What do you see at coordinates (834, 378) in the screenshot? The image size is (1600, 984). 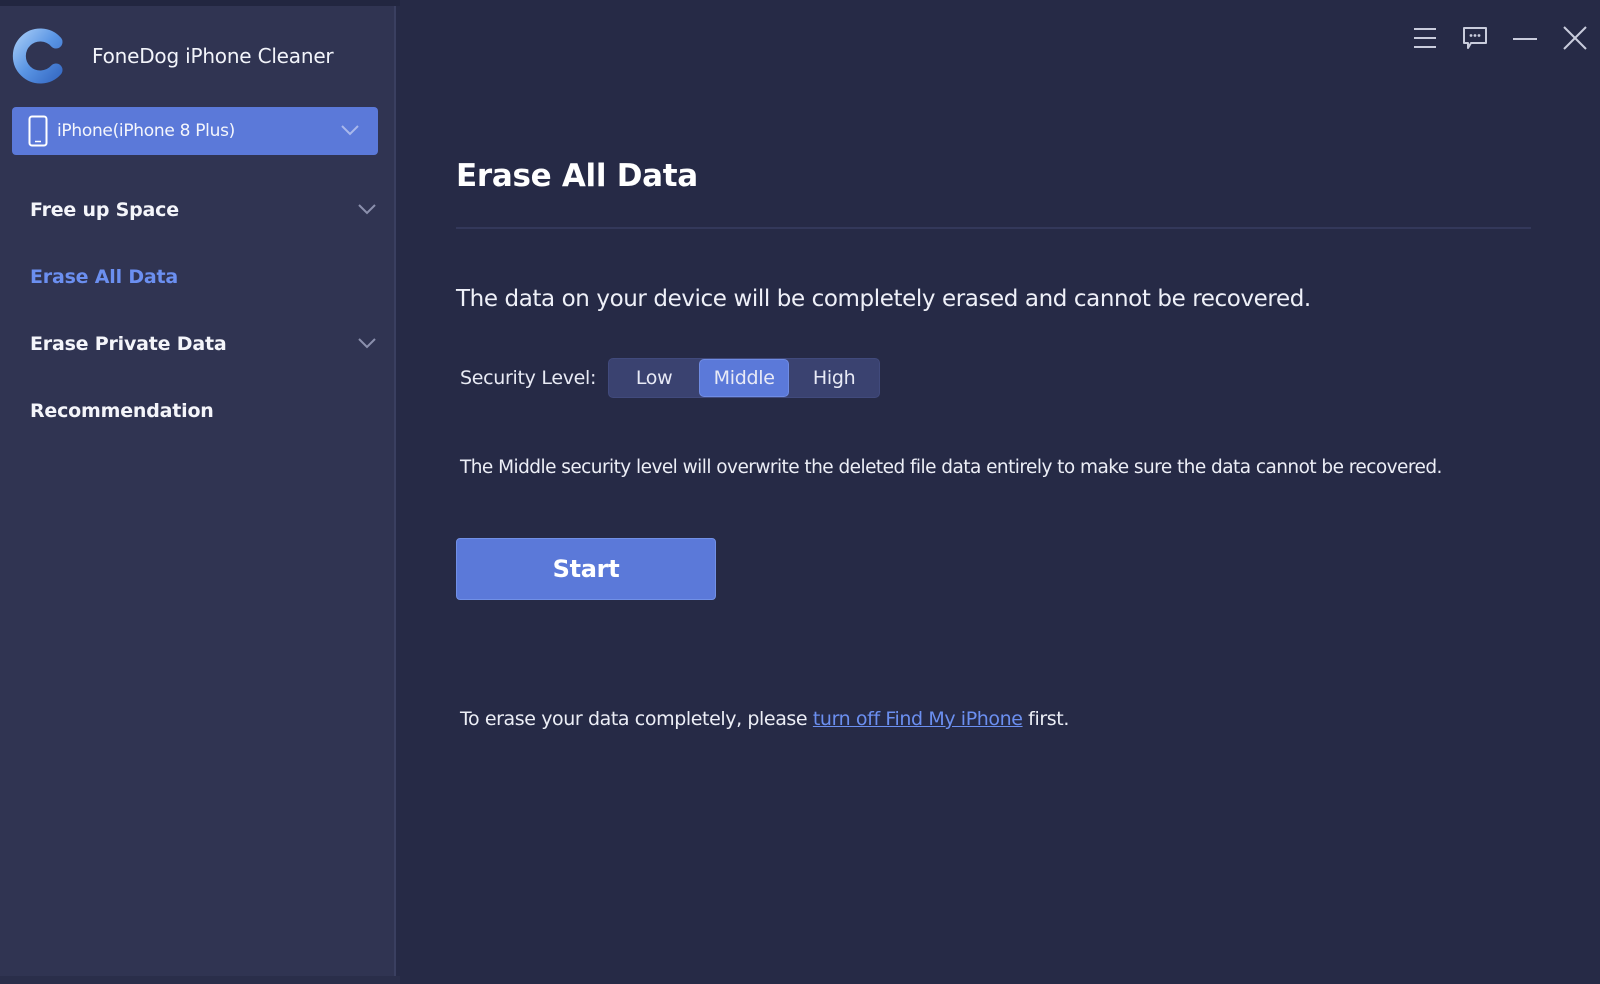 I see `security-option-high: High` at bounding box center [834, 378].